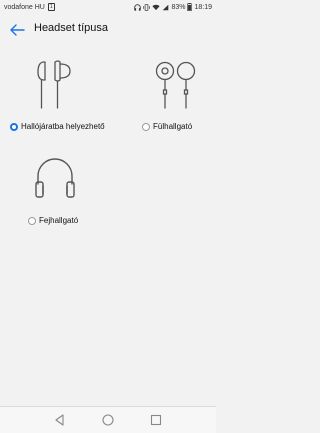  I want to click on radio-over-ear, so click(32, 220).